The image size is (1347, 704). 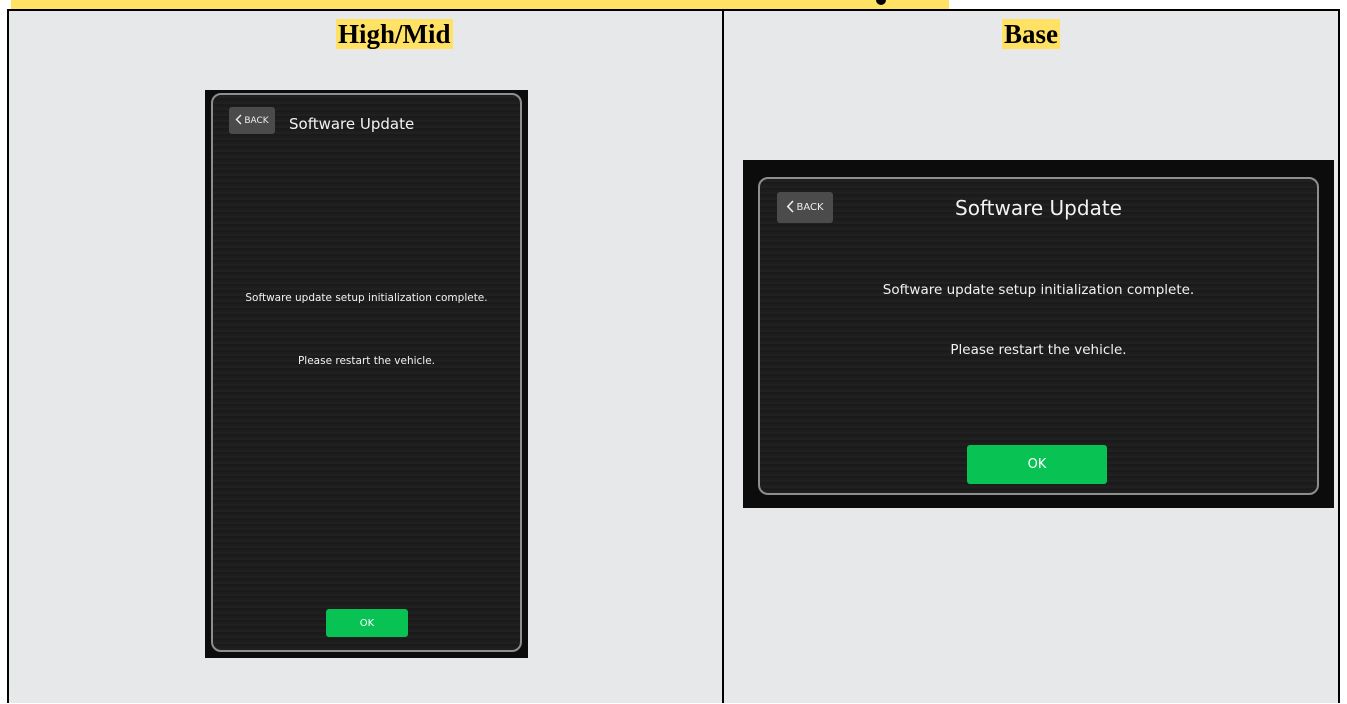 I want to click on caption-highlight, so click(x=480, y=4).